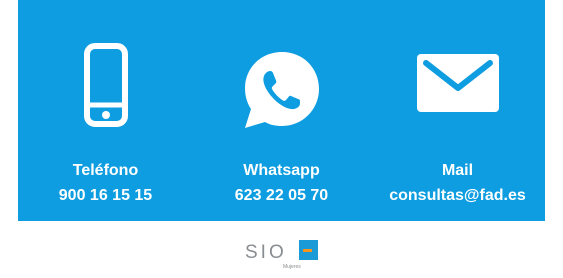  Describe the element at coordinates (292, 267) in the screenshot. I see `logo-subtext: Mujeres` at that location.